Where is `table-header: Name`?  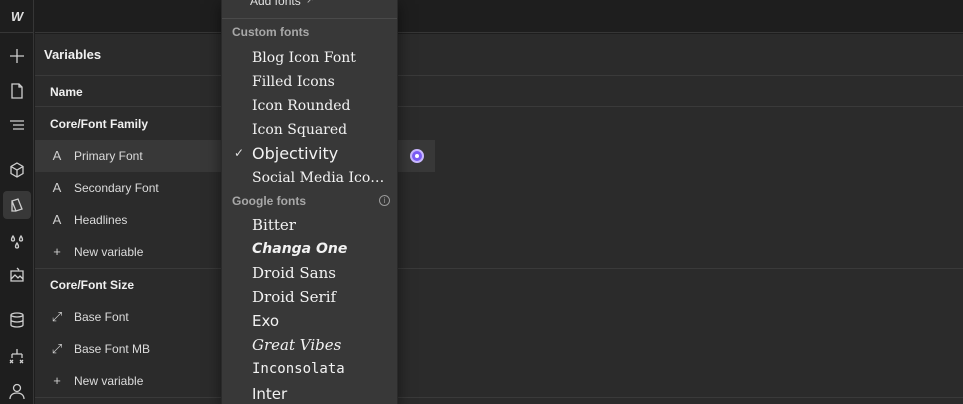 table-header: Name is located at coordinates (499, 91).